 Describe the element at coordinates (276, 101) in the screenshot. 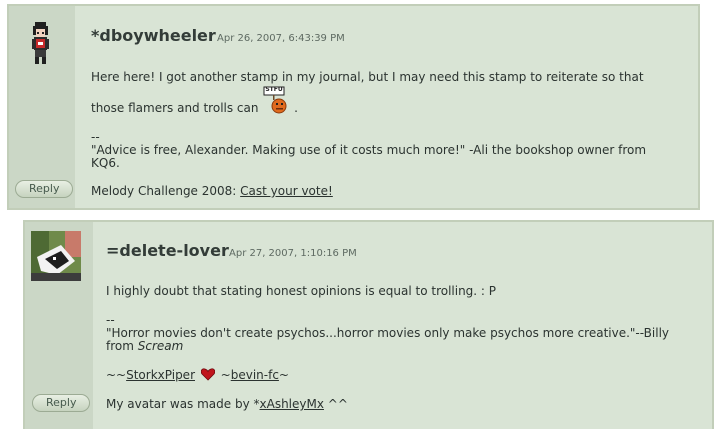

I see `stfu-stamp-icon: STFU` at that location.